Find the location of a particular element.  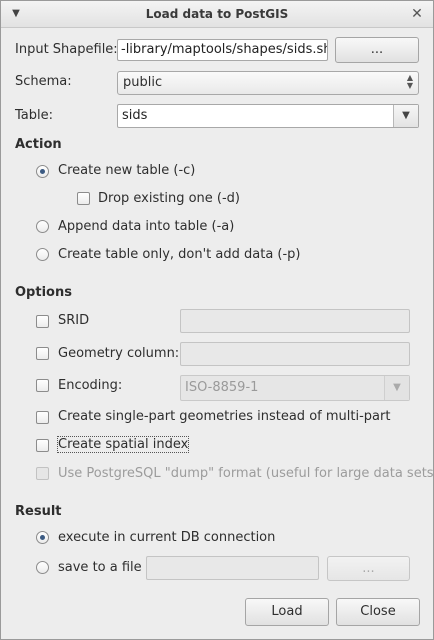

geometry-column-field is located at coordinates (295, 354).